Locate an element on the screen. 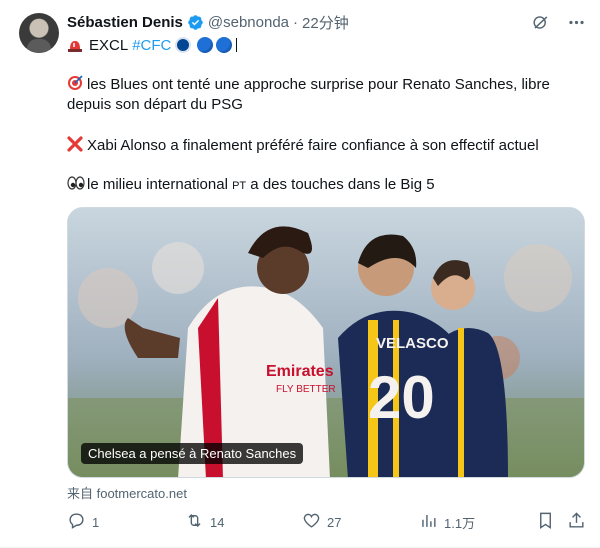 Image resolution: width=600 pixels, height=548 pixels. chelsea-crest-icon is located at coordinates (183, 45).